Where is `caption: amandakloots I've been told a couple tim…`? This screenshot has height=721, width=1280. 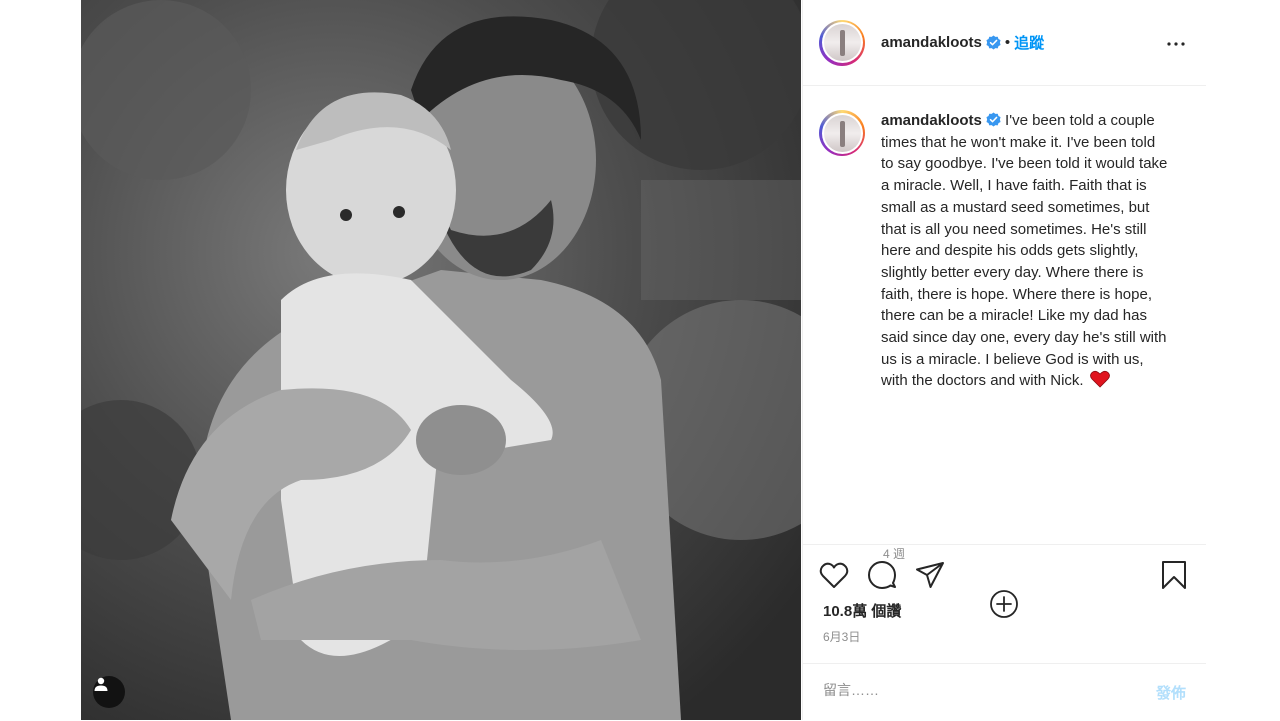 caption: amandakloots I've been told a couple tim… is located at coordinates (1000, 251).